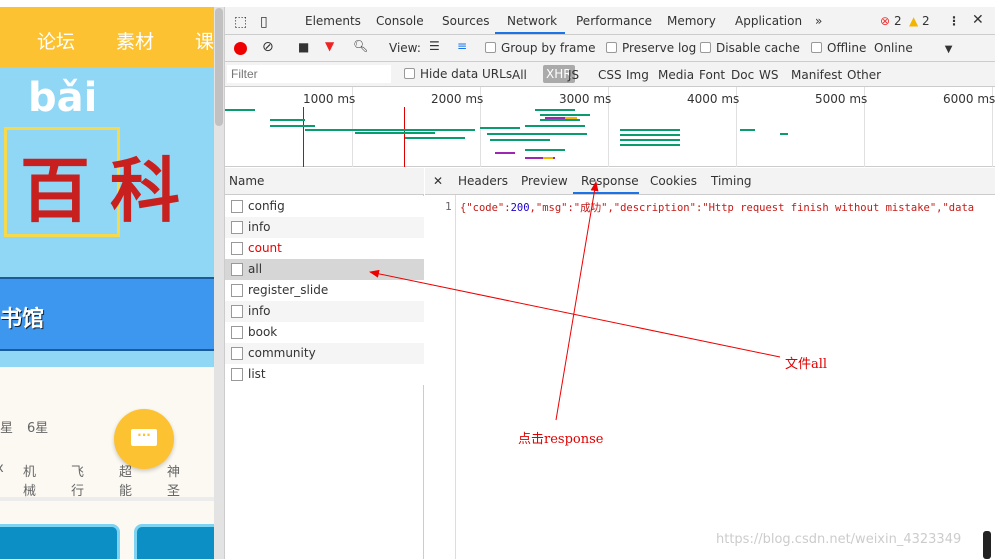 This screenshot has width=995, height=559. I want to click on annotation-click-response: 点击response, so click(561, 439).